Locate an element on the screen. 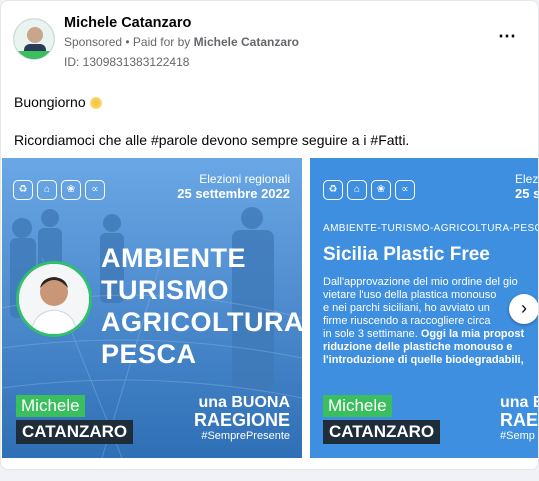 This screenshot has height=481, width=539. body-line-1: Dall'approvazione del mio ordine del gio is located at coordinates (420, 282).